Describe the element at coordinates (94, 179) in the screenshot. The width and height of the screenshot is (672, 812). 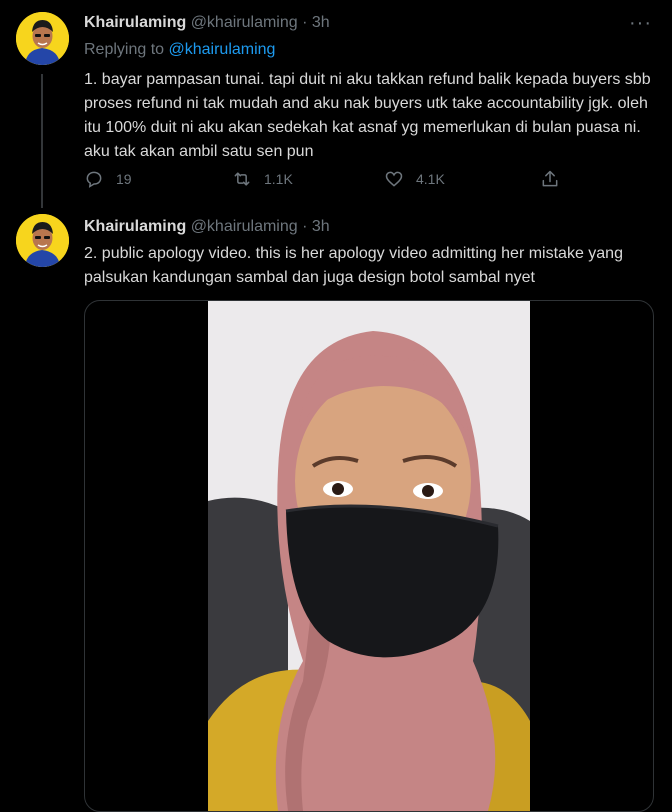
I see `reply-icon` at that location.